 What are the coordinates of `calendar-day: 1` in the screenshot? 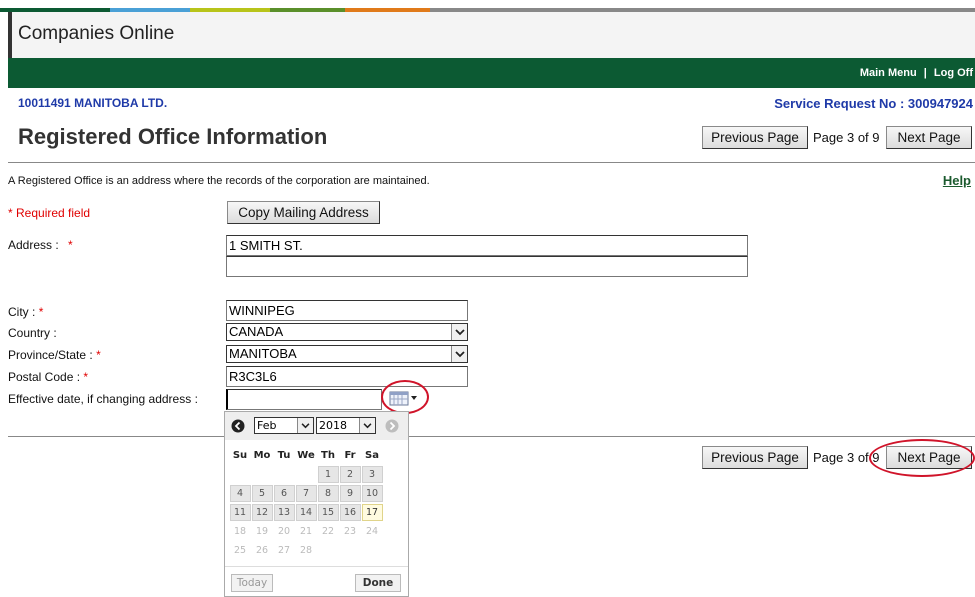 It's located at (328, 474).